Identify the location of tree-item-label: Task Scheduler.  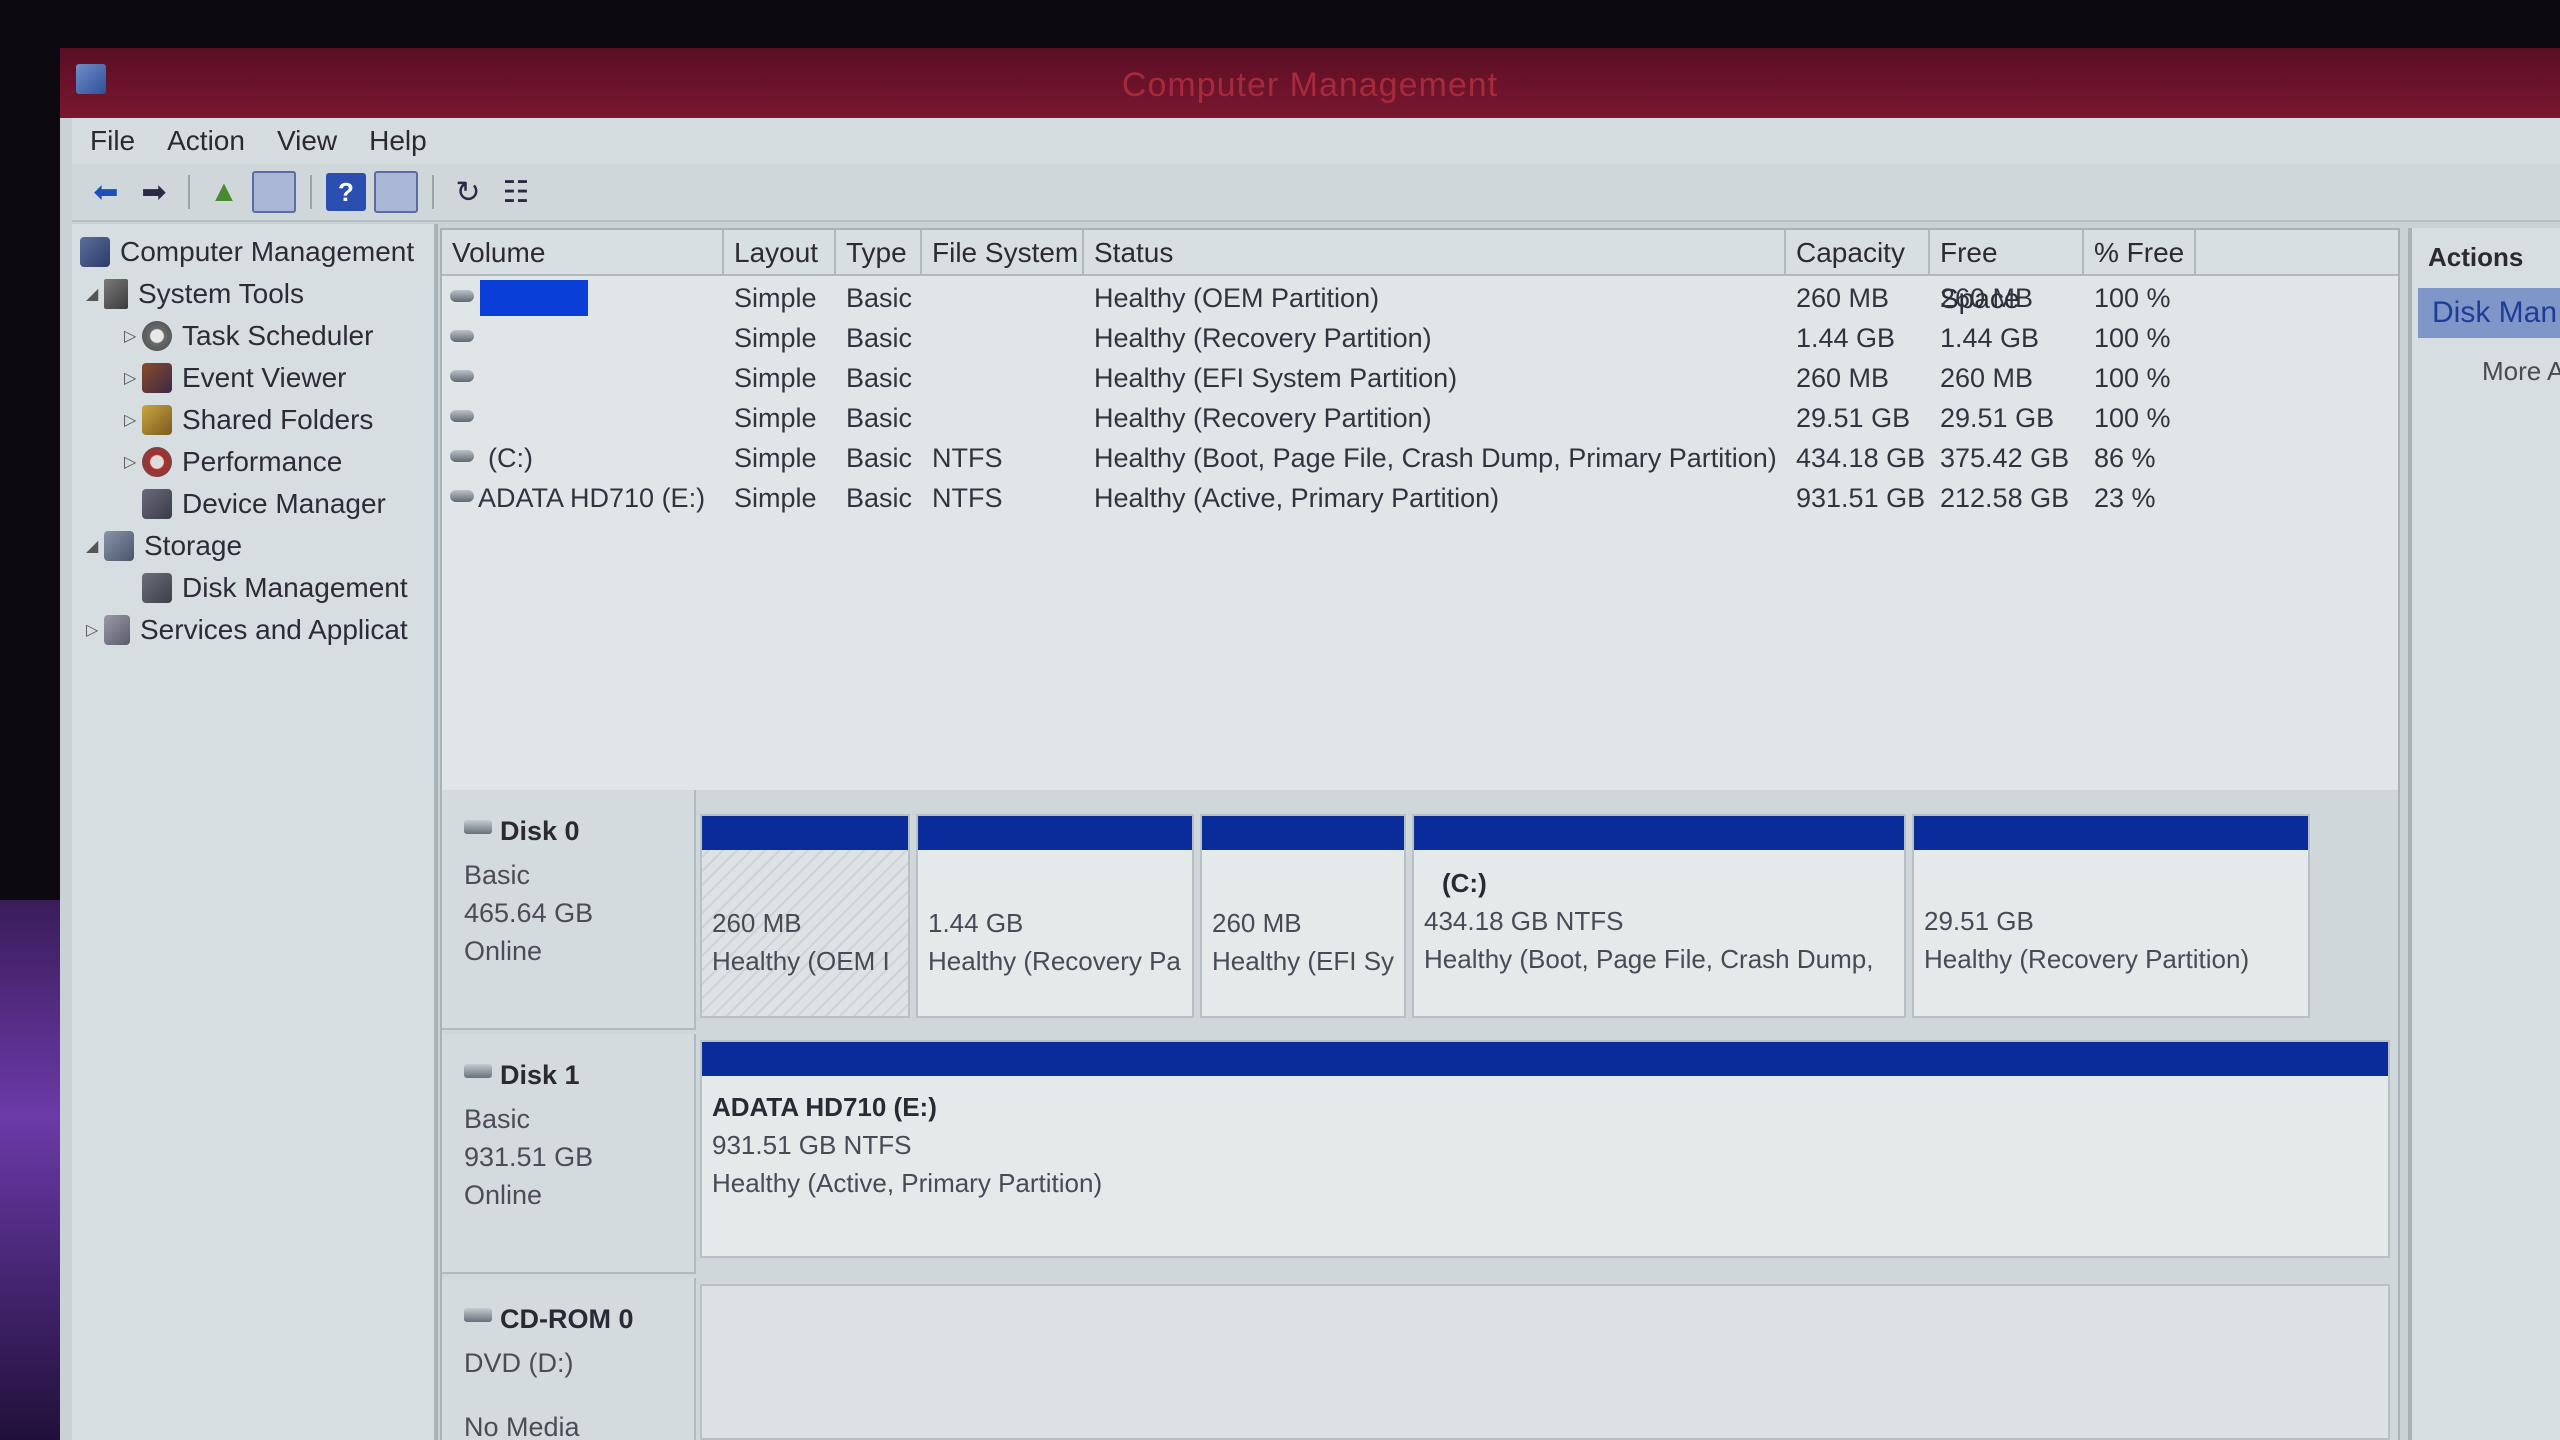
(278, 335).